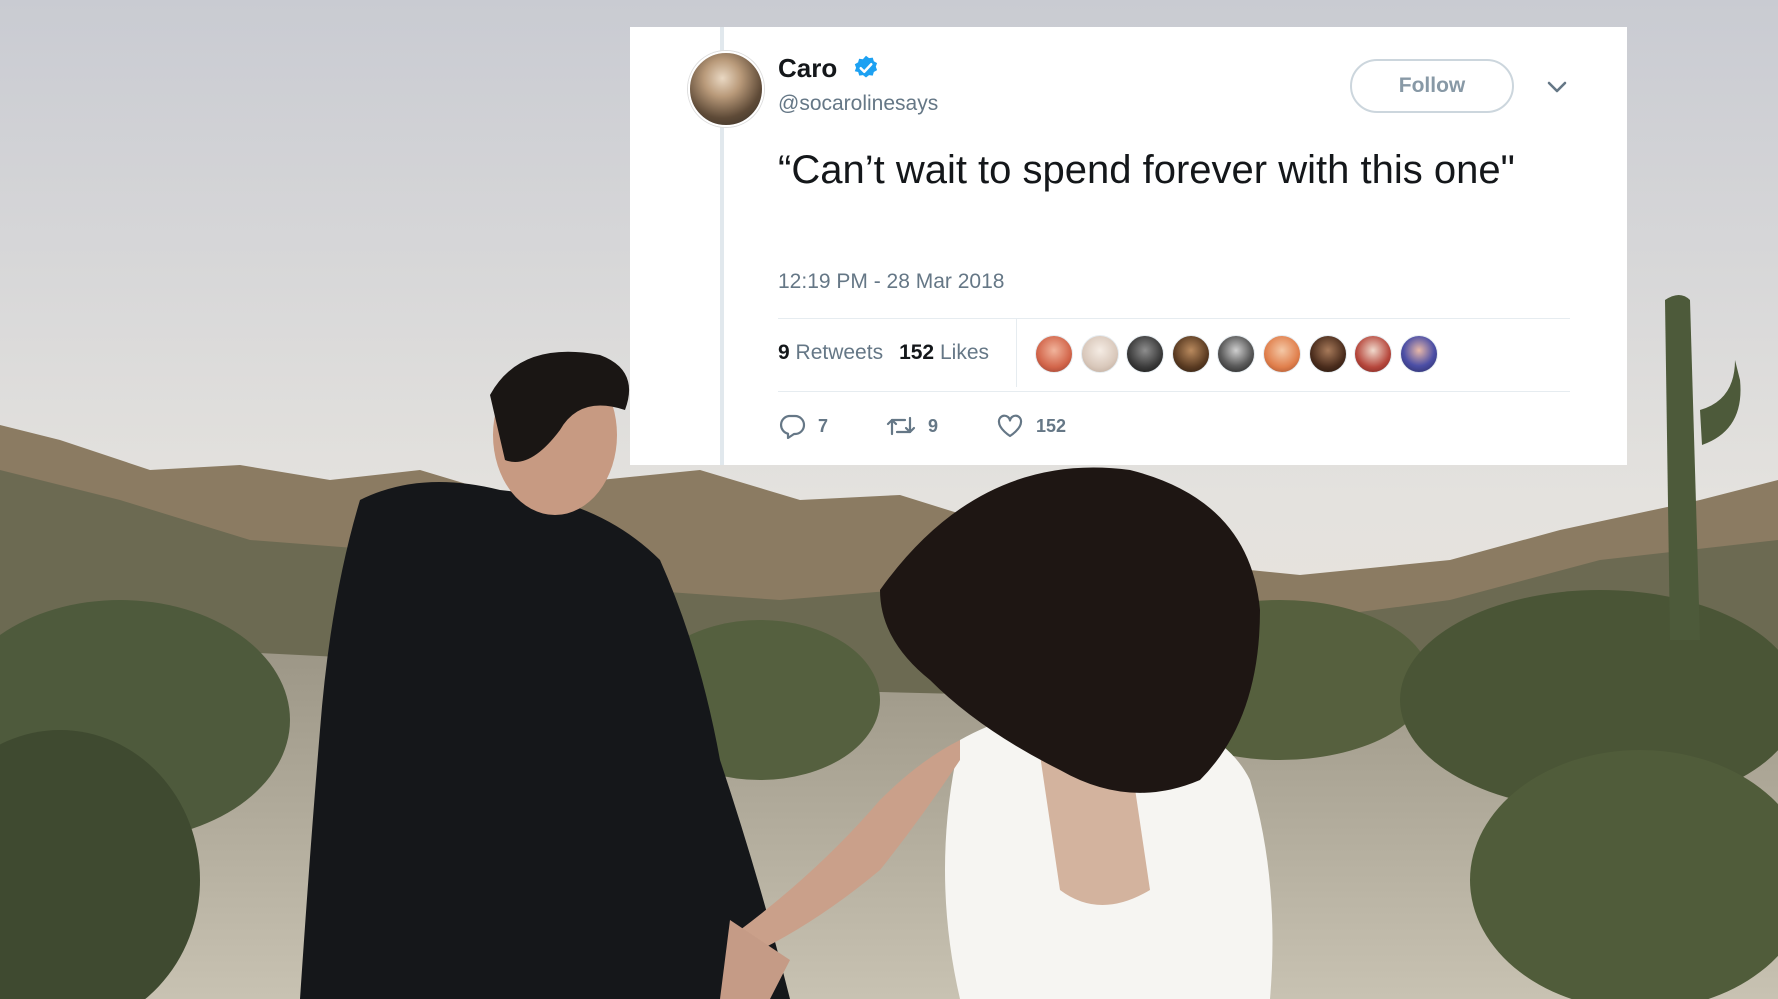 Image resolution: width=1778 pixels, height=999 pixels. Describe the element at coordinates (891, 353) in the screenshot. I see `tweet-stats: 9 Retweets 152 Likes` at that location.